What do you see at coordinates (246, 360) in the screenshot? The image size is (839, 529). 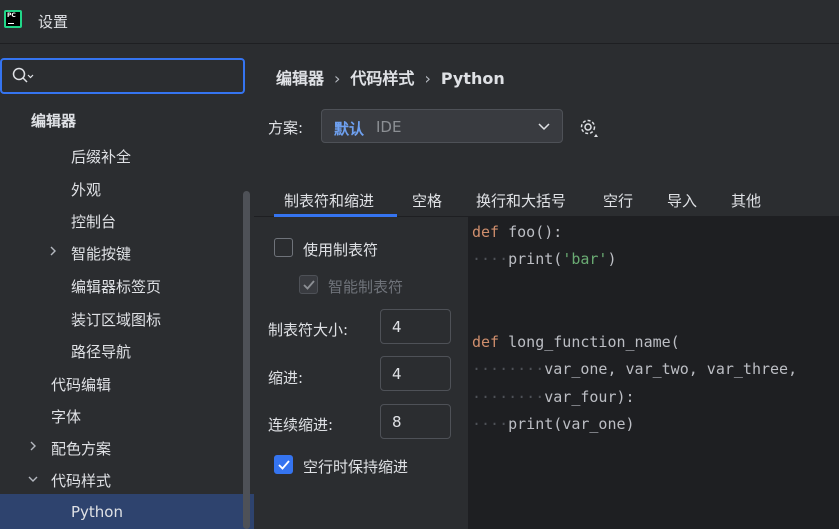 I see `sidebar-scrollbar` at bounding box center [246, 360].